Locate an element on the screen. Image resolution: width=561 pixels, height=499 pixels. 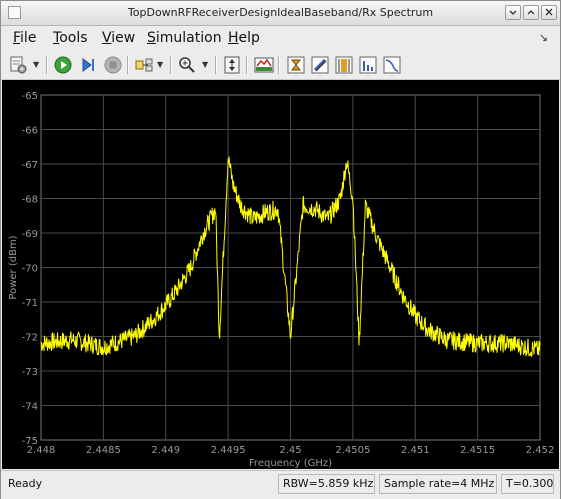
dock-arrow-icon: ↘ is located at coordinates (543, 37).